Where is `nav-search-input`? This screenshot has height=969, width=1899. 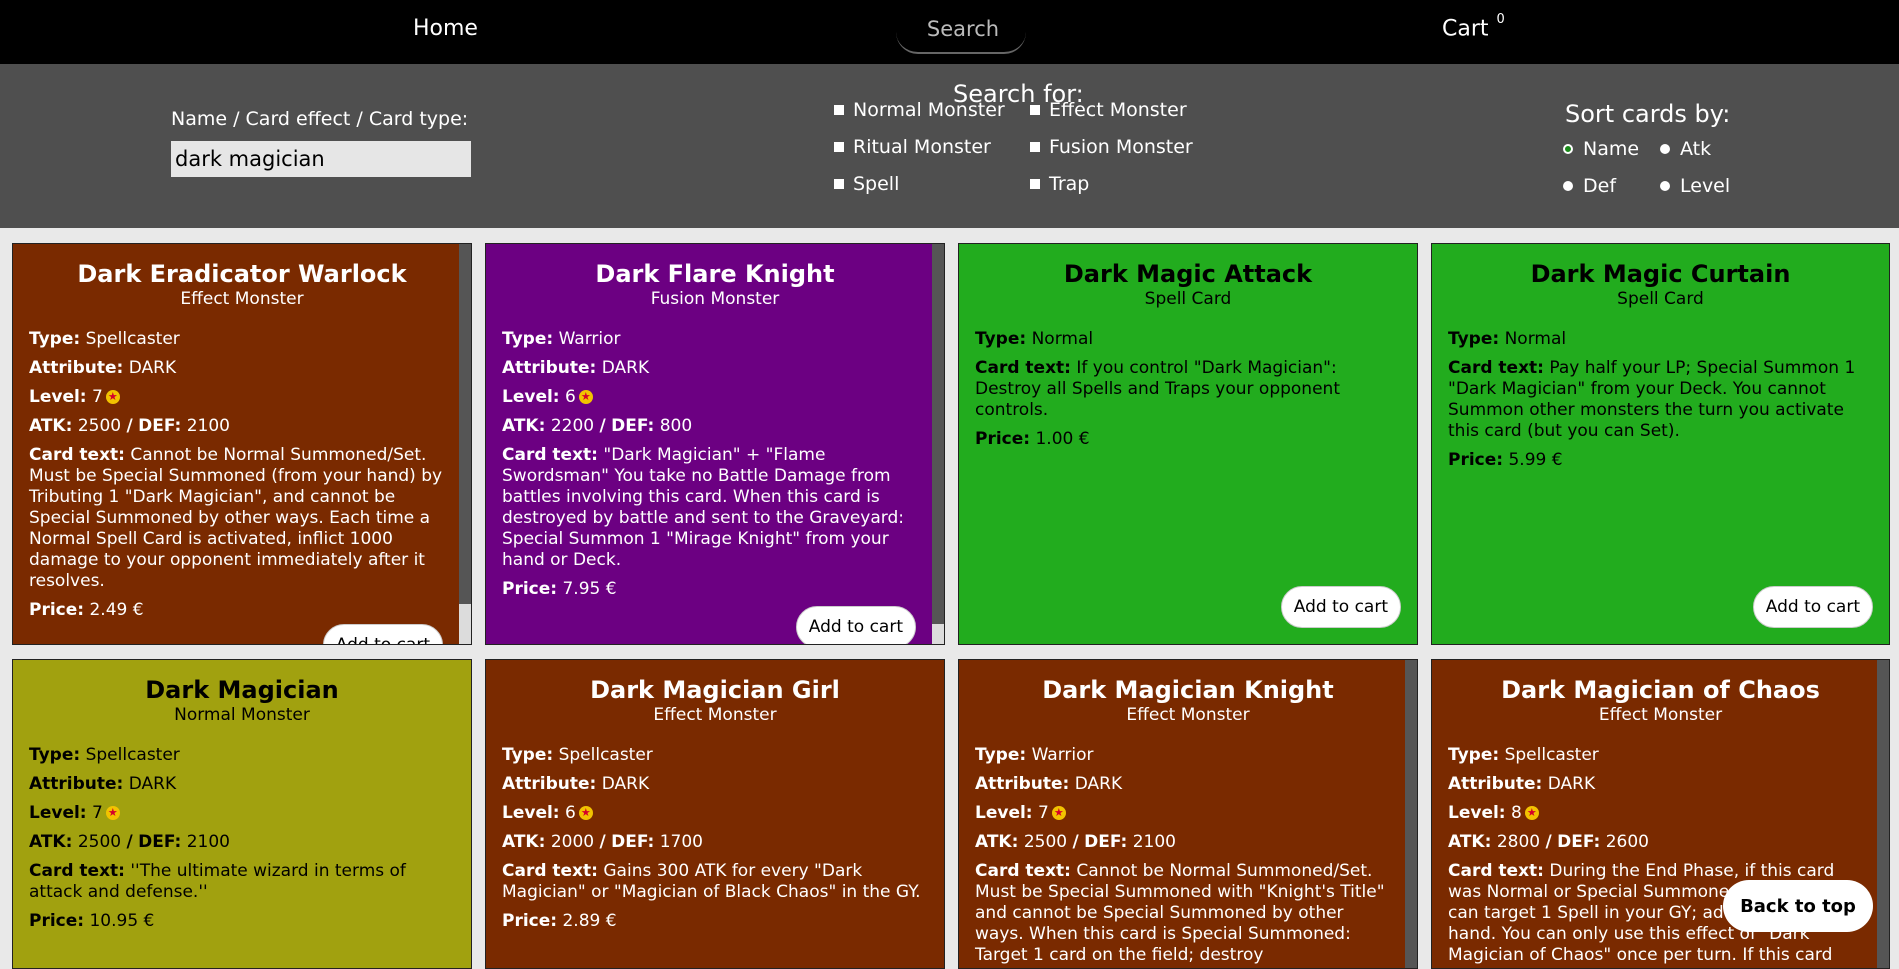
nav-search-input is located at coordinates (963, 29).